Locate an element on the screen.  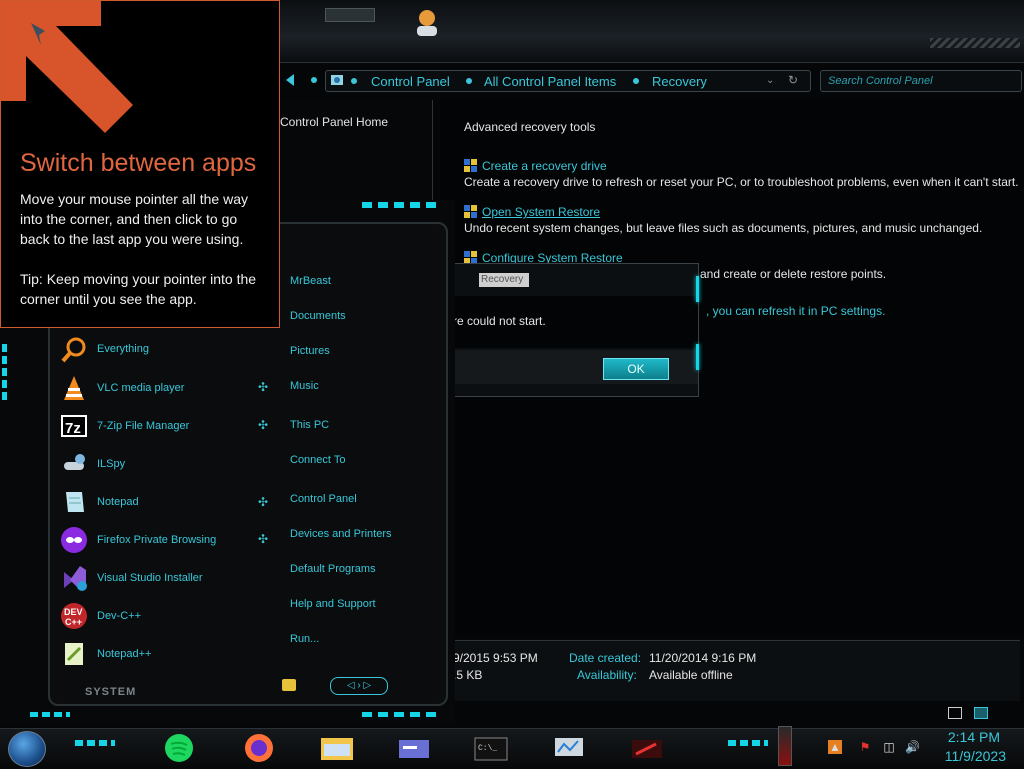
chat-icon is located at coordinates (289, 685).